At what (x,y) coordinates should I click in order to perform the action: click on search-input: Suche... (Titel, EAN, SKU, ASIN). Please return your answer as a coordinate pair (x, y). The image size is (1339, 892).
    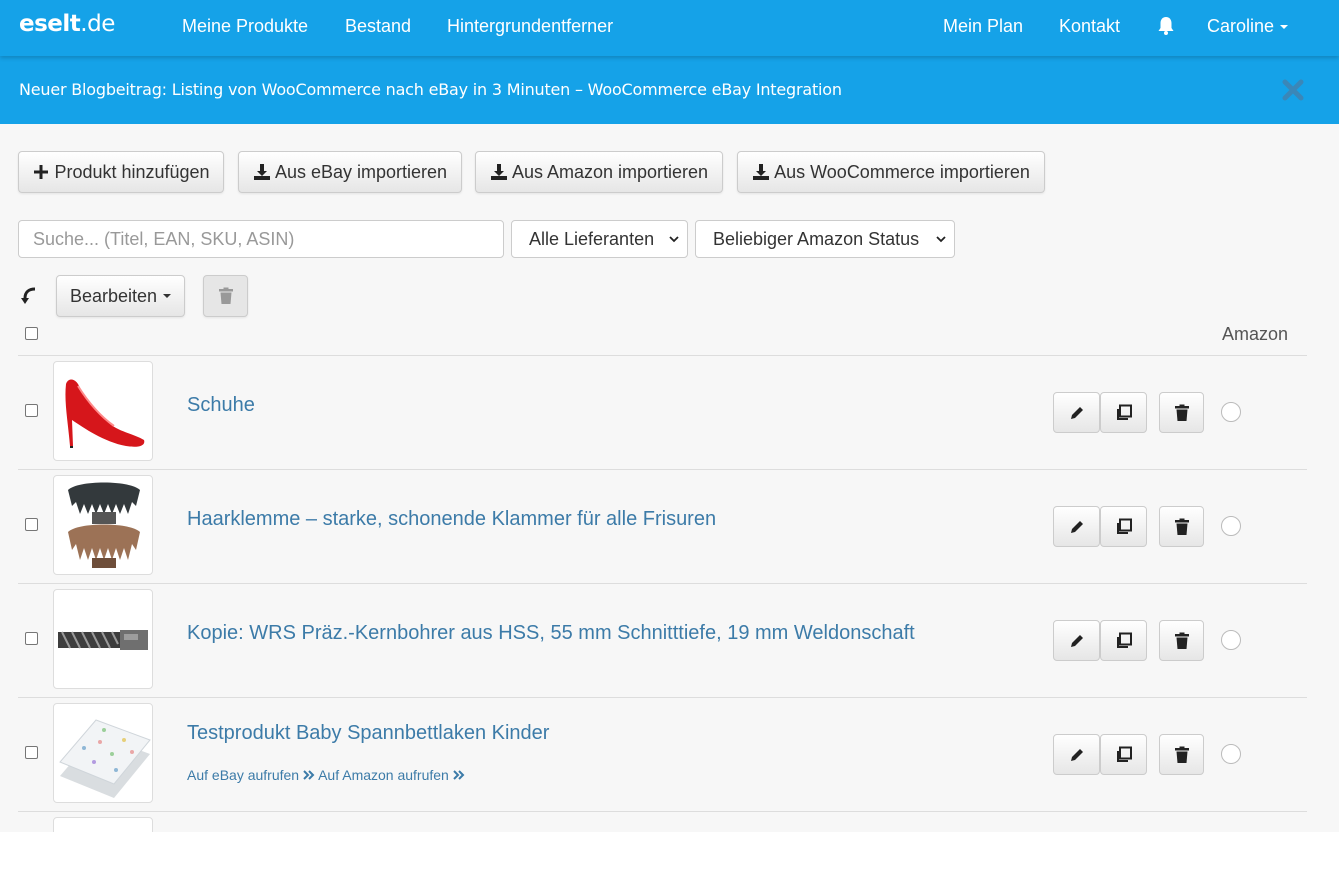
    Looking at the image, I should click on (261, 239).